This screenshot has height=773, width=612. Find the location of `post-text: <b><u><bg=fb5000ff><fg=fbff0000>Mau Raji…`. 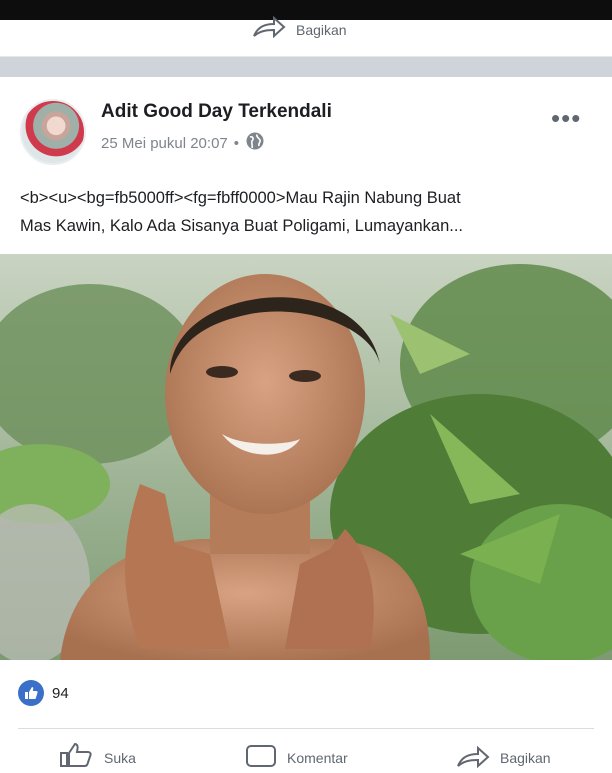

post-text: <b><u><bg=fb5000ff><fg=fbff0000>Mau Raji… is located at coordinates (310, 212).